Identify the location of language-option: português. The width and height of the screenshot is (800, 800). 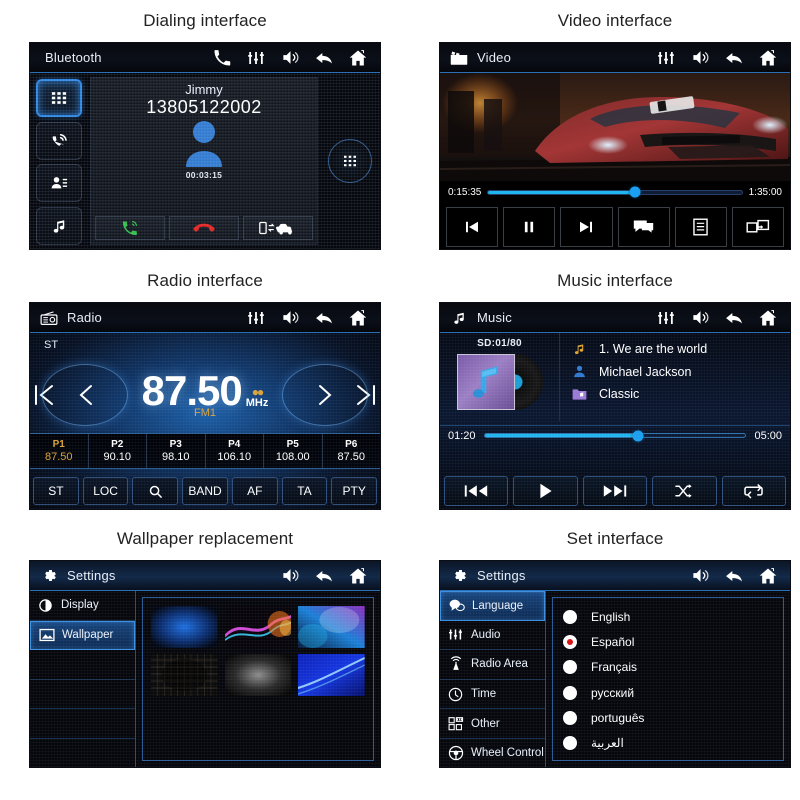
(670, 718).